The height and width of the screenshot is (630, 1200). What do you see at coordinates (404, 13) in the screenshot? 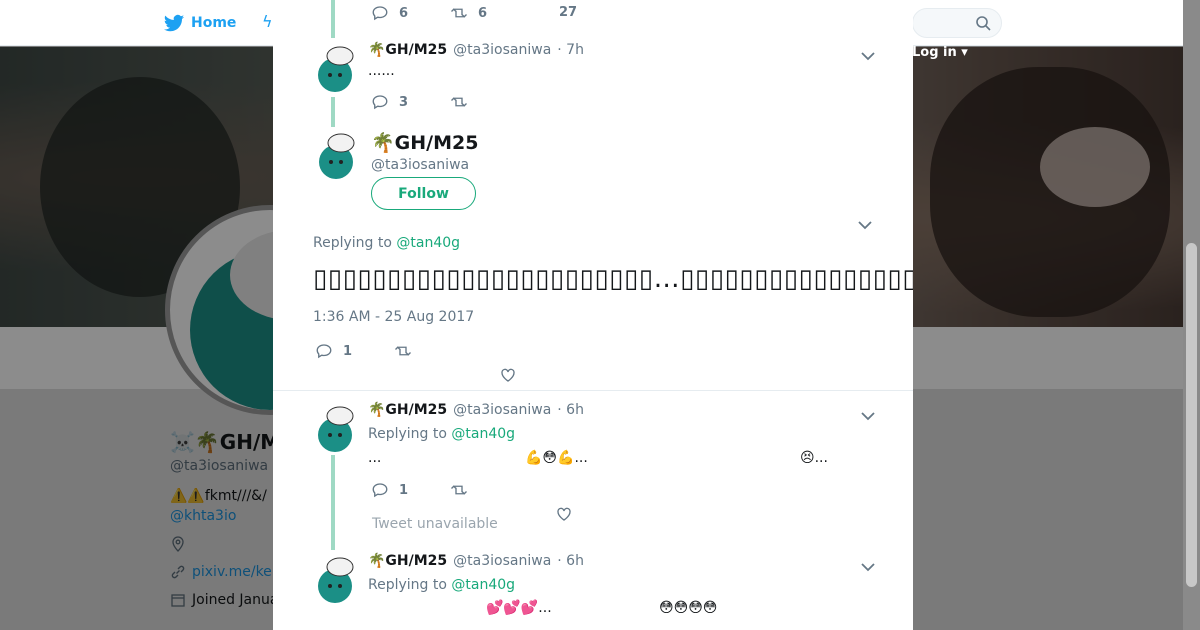
I see `reply-count: 6` at bounding box center [404, 13].